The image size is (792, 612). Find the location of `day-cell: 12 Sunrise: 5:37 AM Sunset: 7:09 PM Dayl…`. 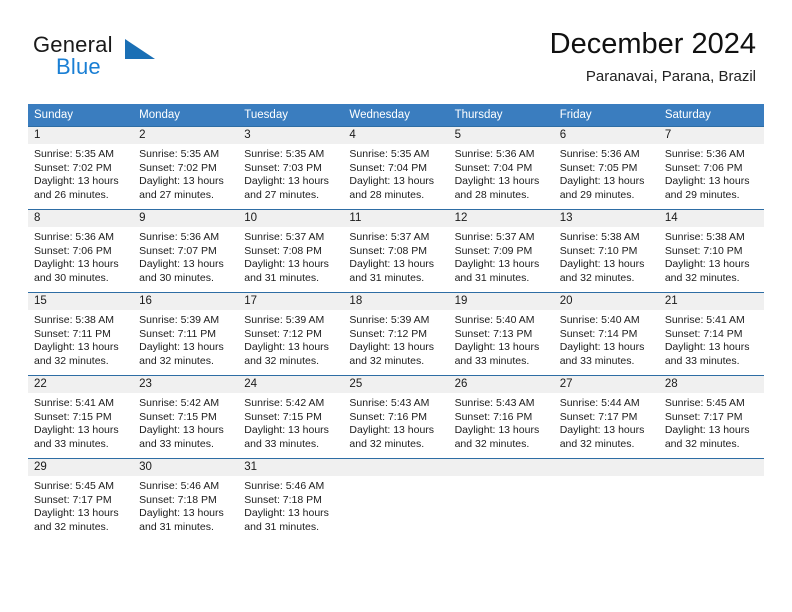

day-cell: 12 Sunrise: 5:37 AM Sunset: 7:09 PM Dayl… is located at coordinates (501, 251).